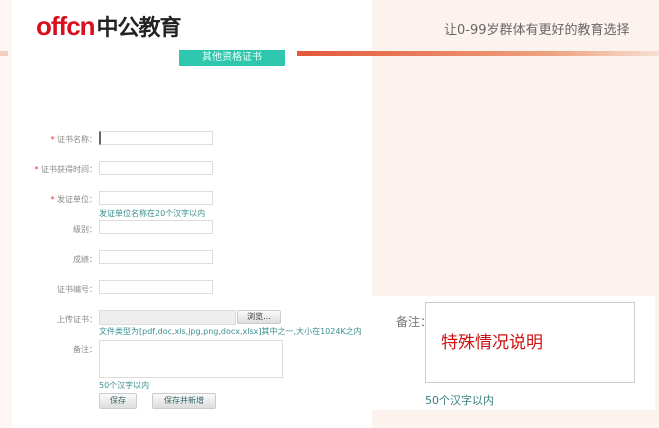  What do you see at coordinates (156, 138) in the screenshot?
I see `cert-name-input` at bounding box center [156, 138].